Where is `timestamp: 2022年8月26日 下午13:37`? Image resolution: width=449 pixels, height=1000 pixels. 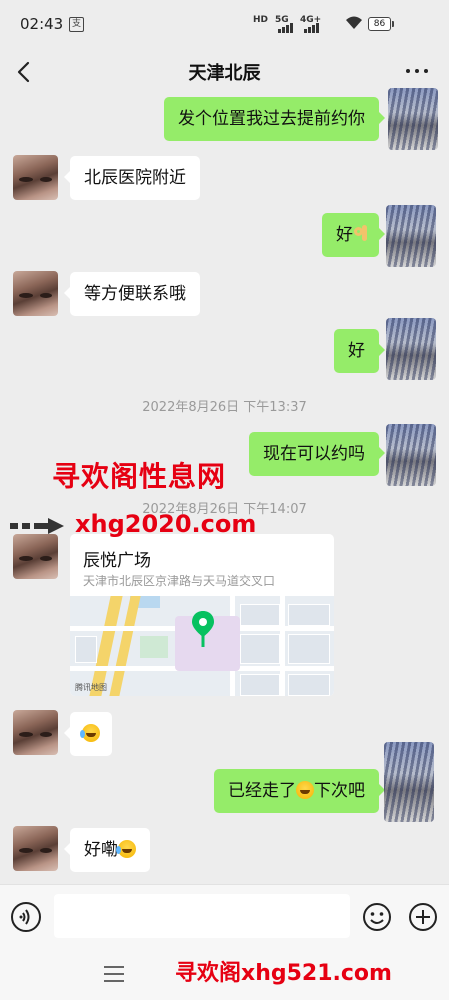
timestamp: 2022年8月26日 下午13:37 is located at coordinates (224, 407).